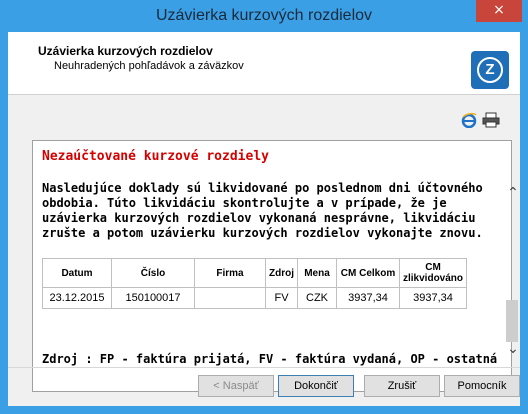  Describe the element at coordinates (125, 51) in the screenshot. I see `wizard-title: Uzávierka kurzových rozdielov` at that location.